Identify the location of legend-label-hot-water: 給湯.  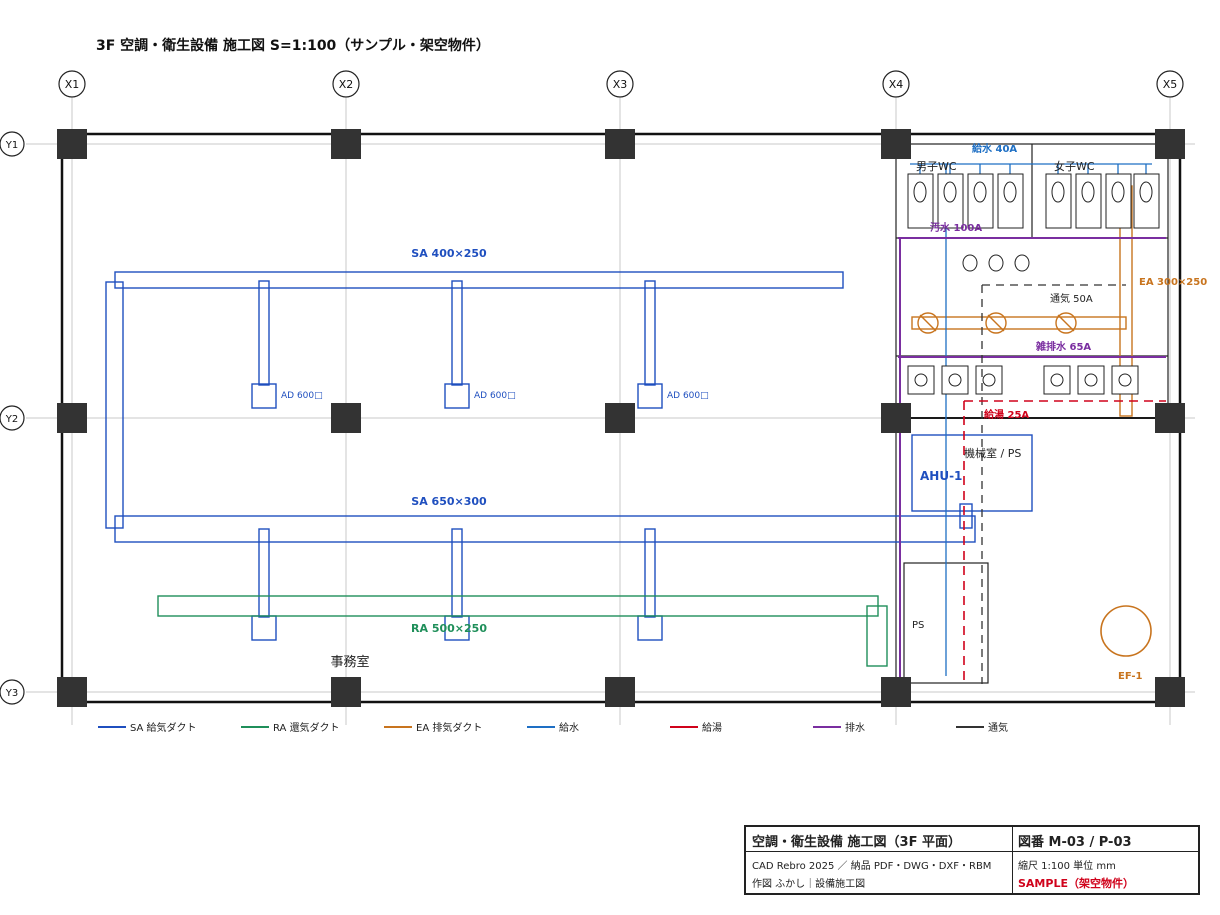
(712, 727).